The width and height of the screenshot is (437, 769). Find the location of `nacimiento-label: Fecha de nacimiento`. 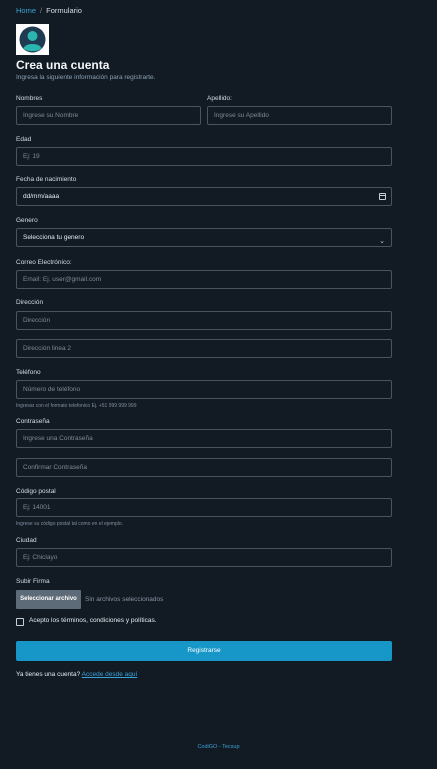

nacimiento-label: Fecha de nacimiento is located at coordinates (46, 179).